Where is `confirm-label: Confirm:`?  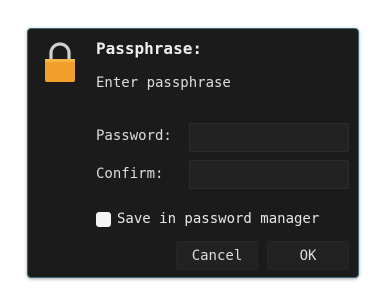 confirm-label: Confirm: is located at coordinates (130, 174).